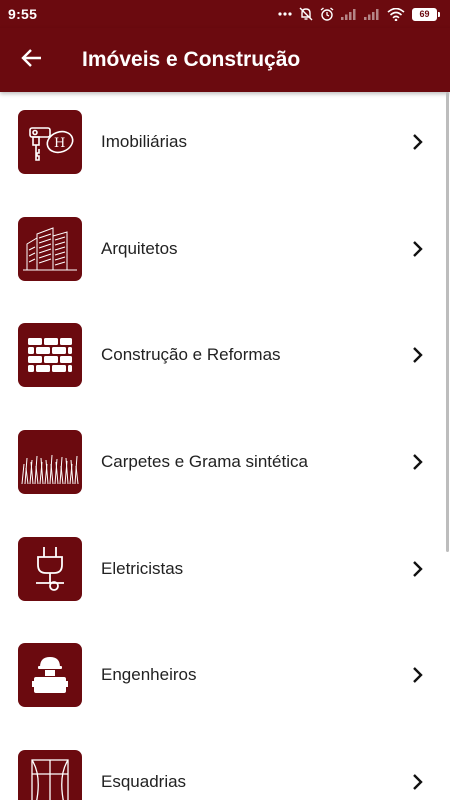 The width and height of the screenshot is (450, 800). What do you see at coordinates (285, 14) in the screenshot?
I see `more-dots-icon` at bounding box center [285, 14].